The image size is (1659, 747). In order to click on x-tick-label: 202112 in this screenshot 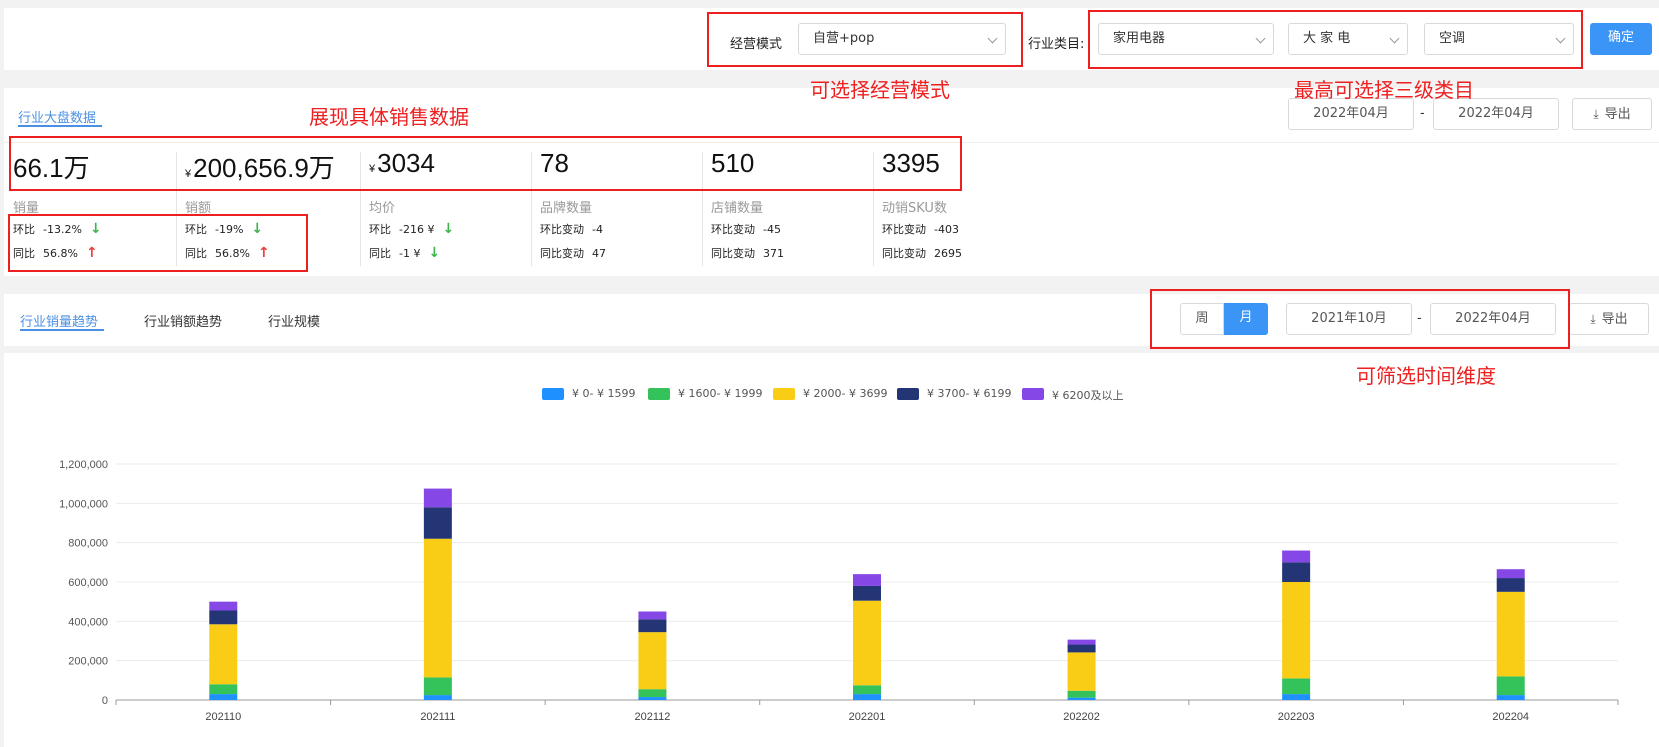, I will do `click(652, 717)`.